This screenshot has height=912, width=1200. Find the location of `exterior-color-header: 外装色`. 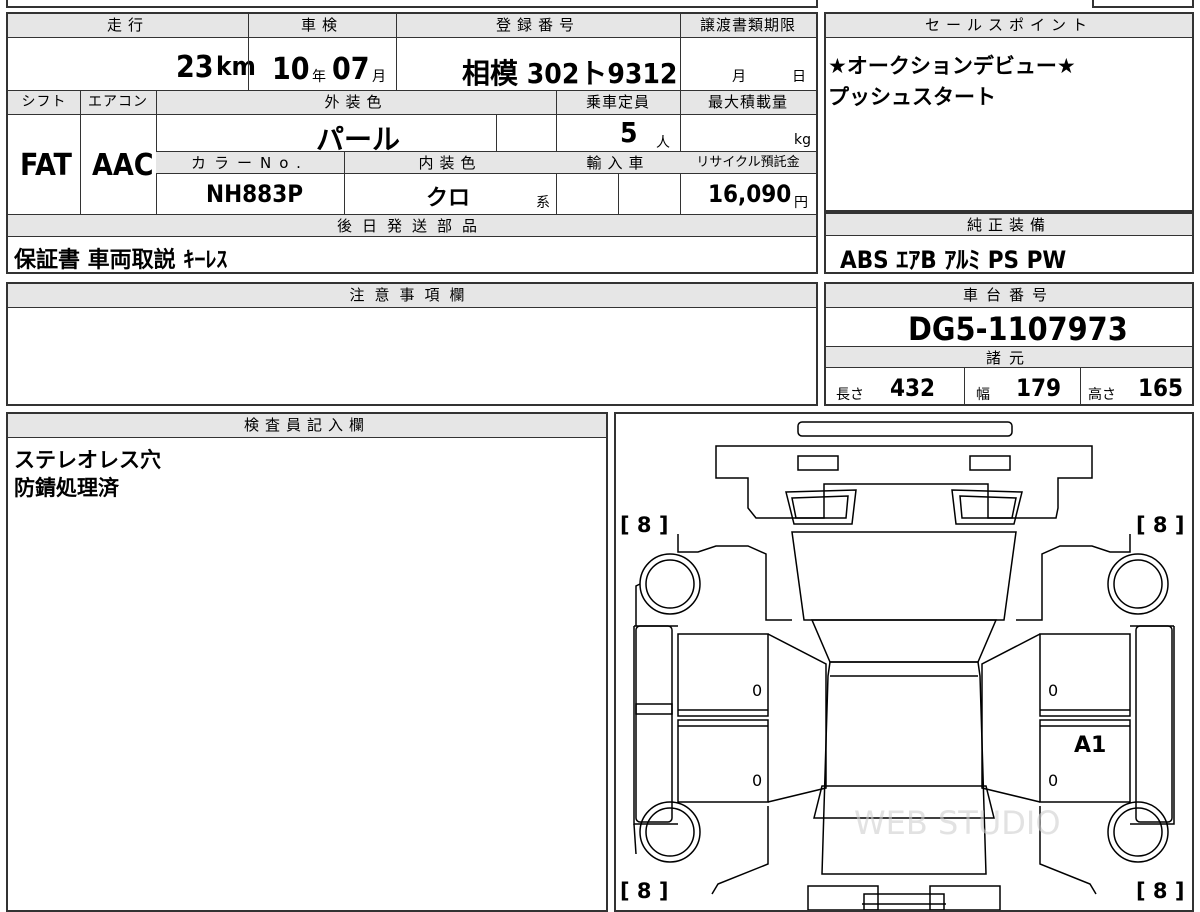

exterior-color-header: 外装色 is located at coordinates (356, 103).